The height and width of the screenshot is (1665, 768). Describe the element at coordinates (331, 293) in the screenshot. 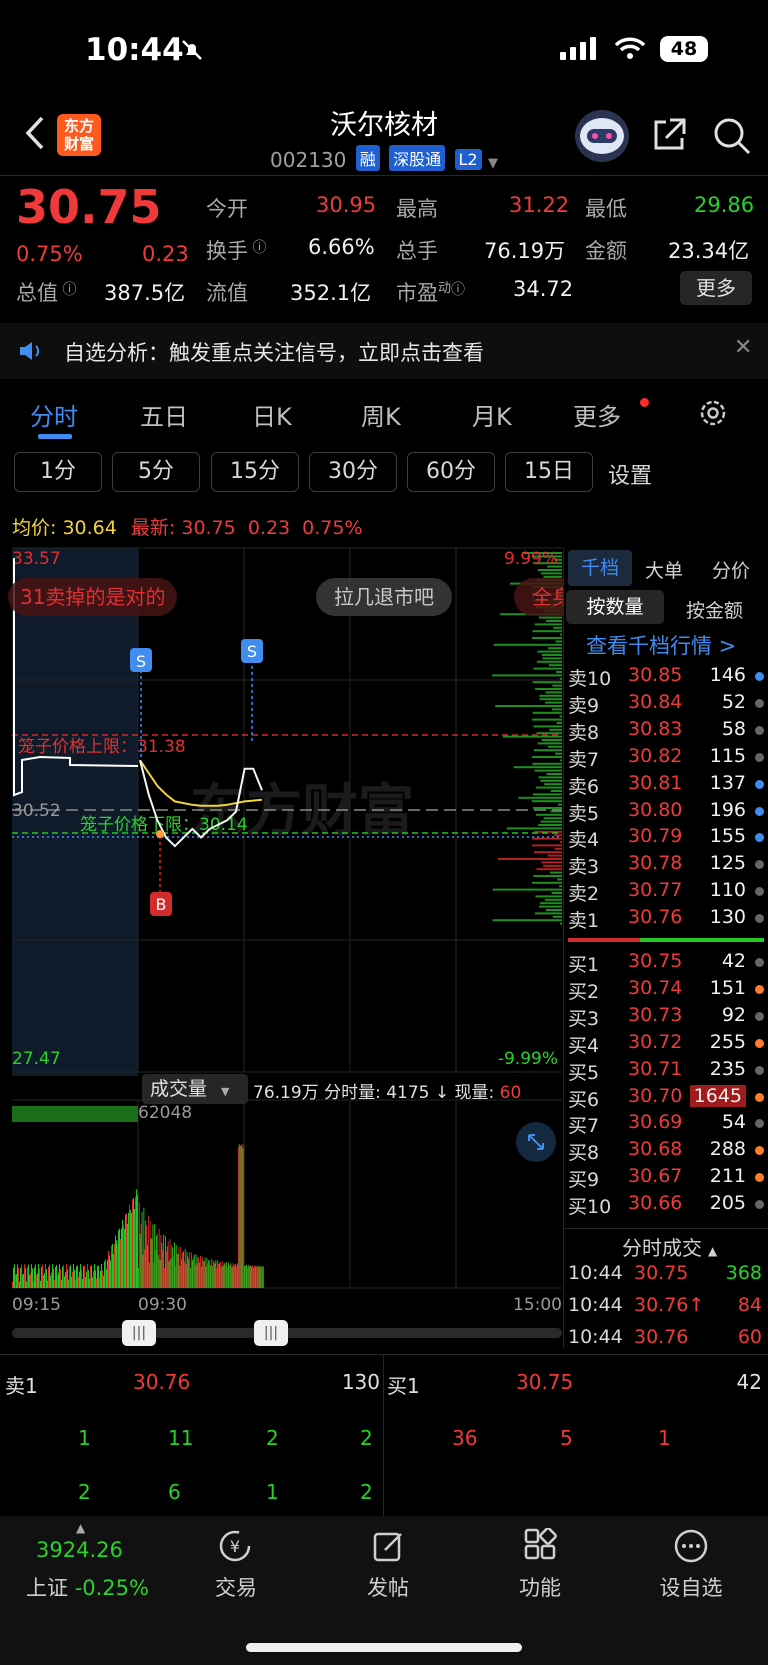

I see `float-value: 352.1亿` at that location.